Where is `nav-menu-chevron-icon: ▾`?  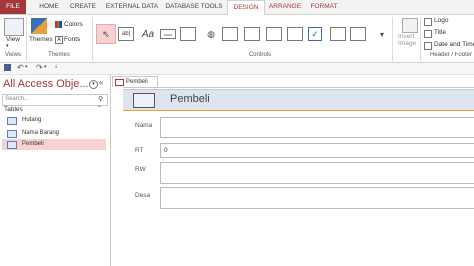
nav-menu-chevron-icon: ▾ is located at coordinates (93, 84).